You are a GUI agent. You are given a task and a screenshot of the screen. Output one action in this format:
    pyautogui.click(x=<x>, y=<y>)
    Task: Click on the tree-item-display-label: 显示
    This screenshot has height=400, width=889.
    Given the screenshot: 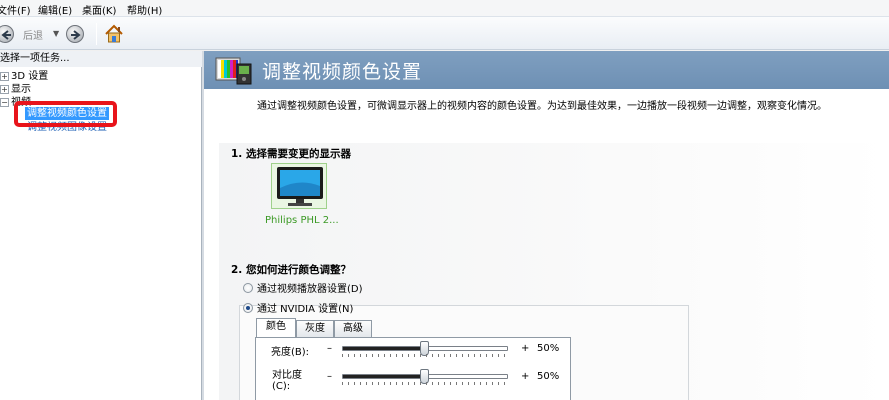 What is the action you would take?
    pyautogui.click(x=21, y=89)
    